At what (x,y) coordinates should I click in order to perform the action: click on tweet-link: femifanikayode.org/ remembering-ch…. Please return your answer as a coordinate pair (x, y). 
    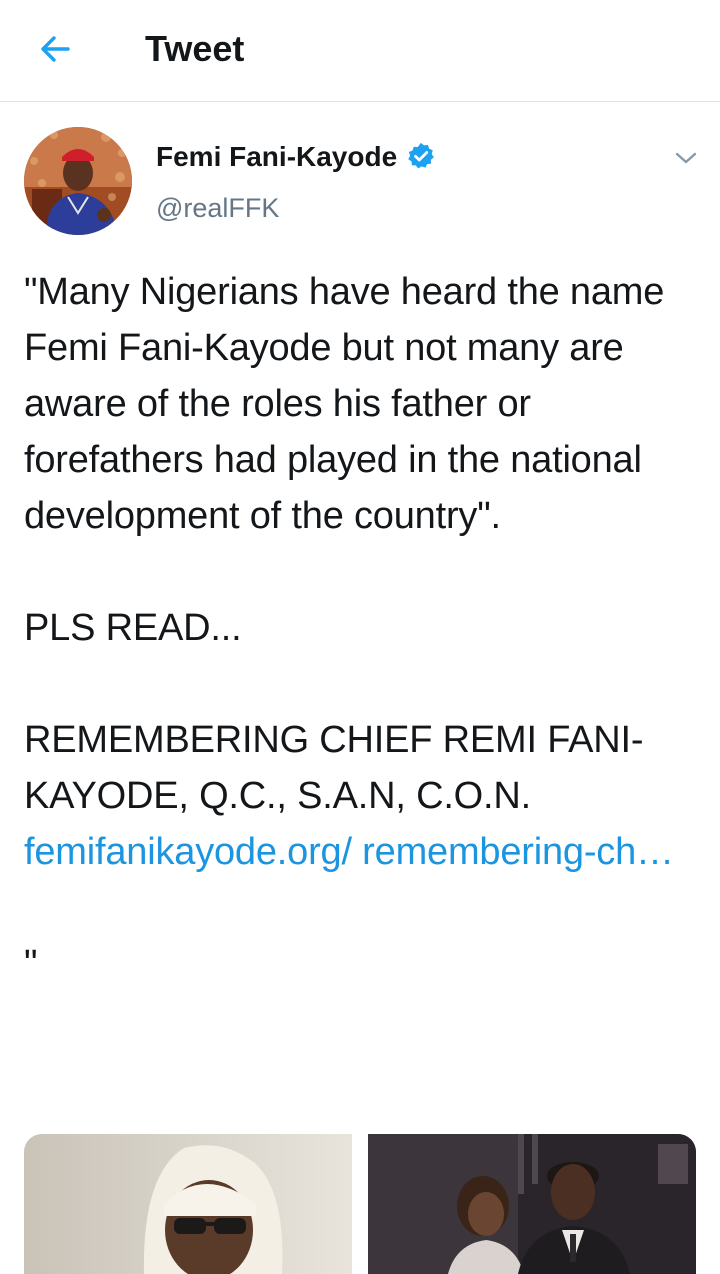
    Looking at the image, I should click on (349, 852).